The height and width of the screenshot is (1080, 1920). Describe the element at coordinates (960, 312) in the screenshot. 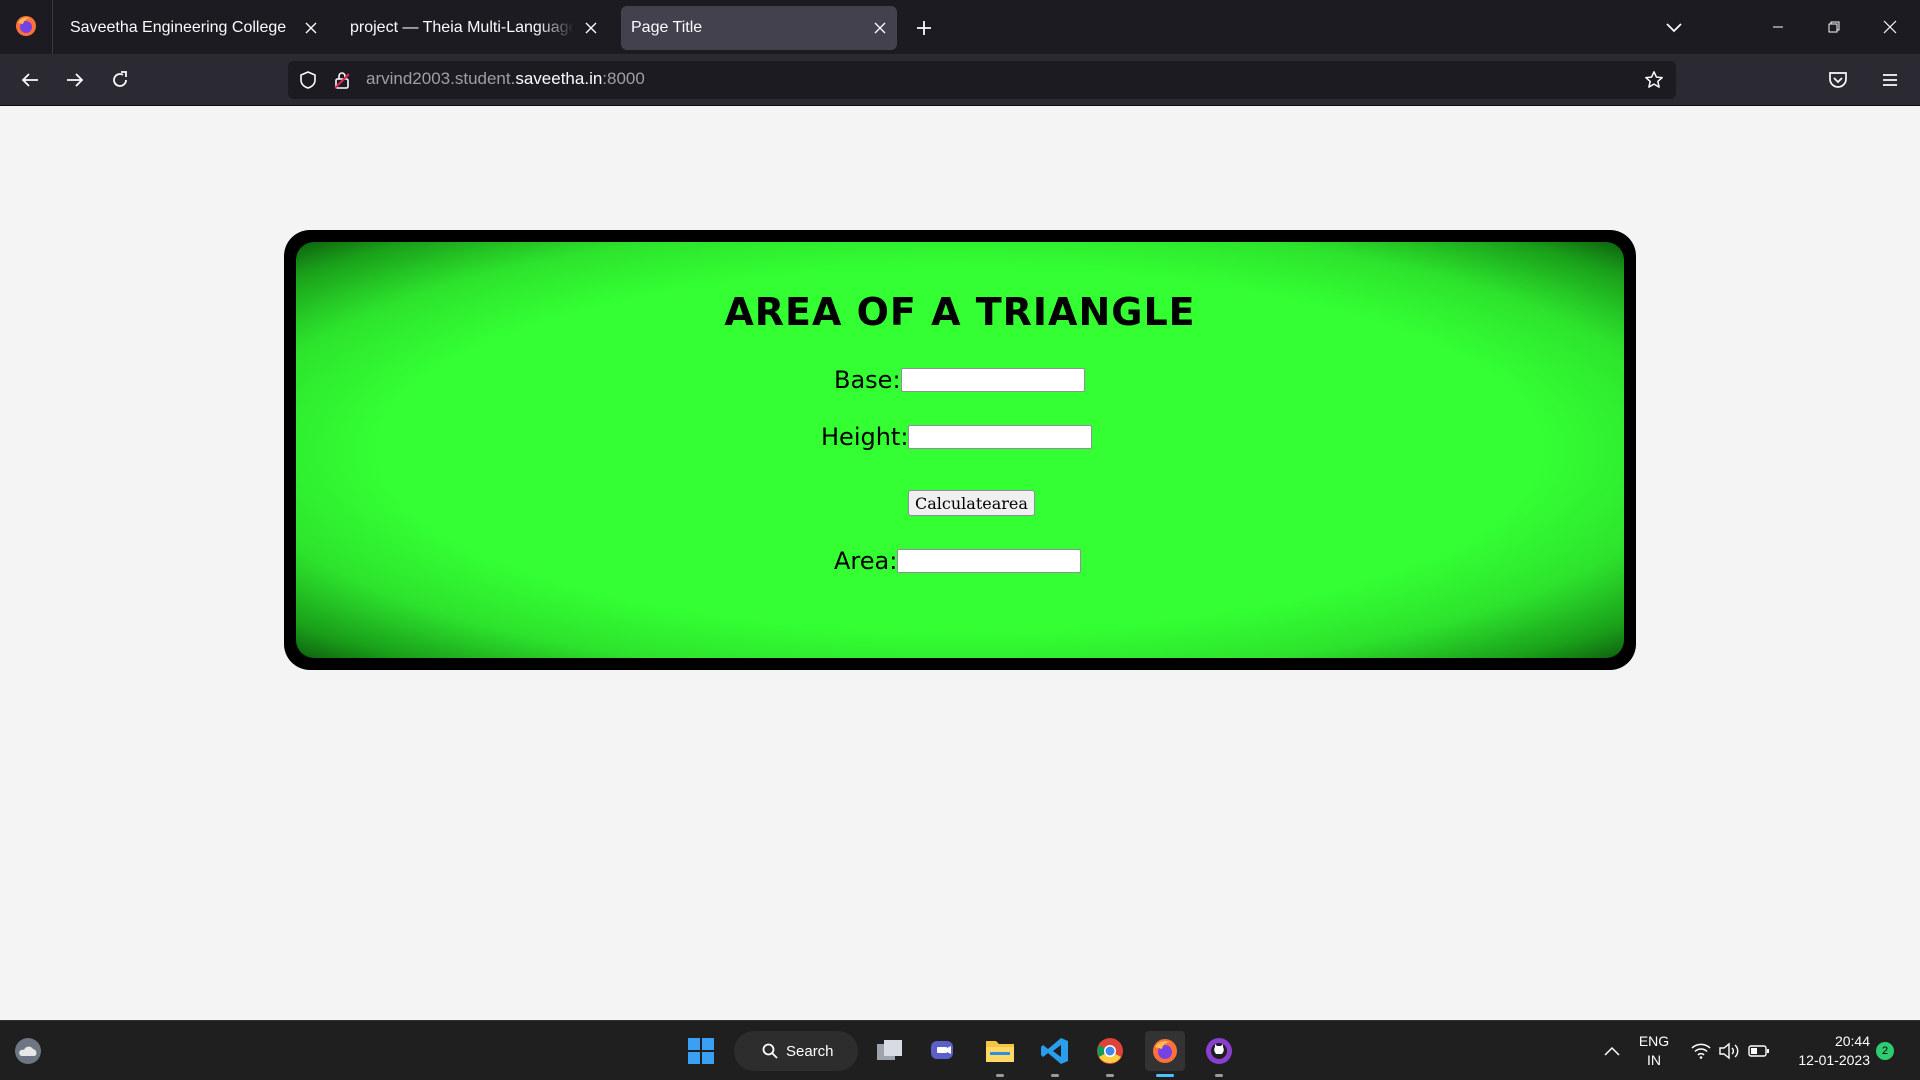

I see `page-title: AREA OF A TRIANGLE` at that location.